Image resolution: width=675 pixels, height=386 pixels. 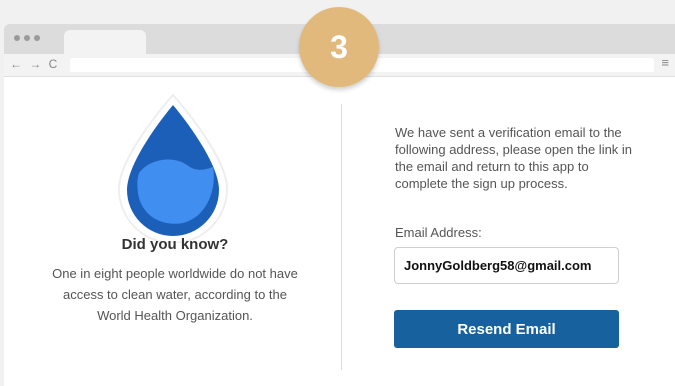 I want to click on resend-email-button: Resend Email, so click(x=506, y=329).